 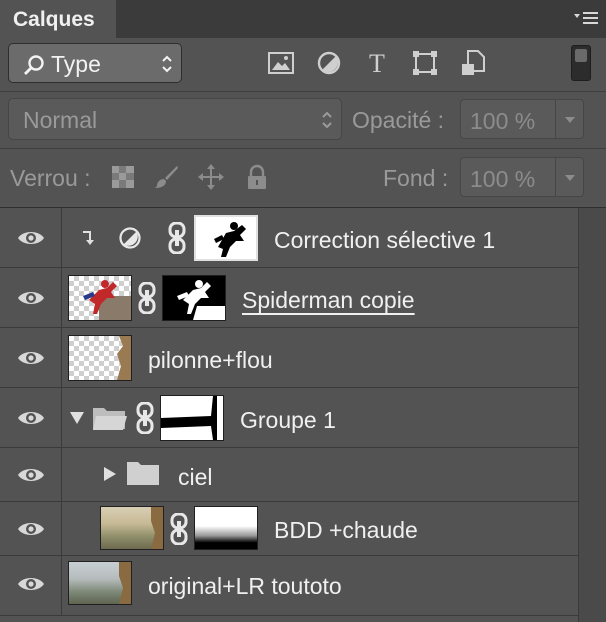 I want to click on layer-name: BDD +chaude, so click(x=346, y=530).